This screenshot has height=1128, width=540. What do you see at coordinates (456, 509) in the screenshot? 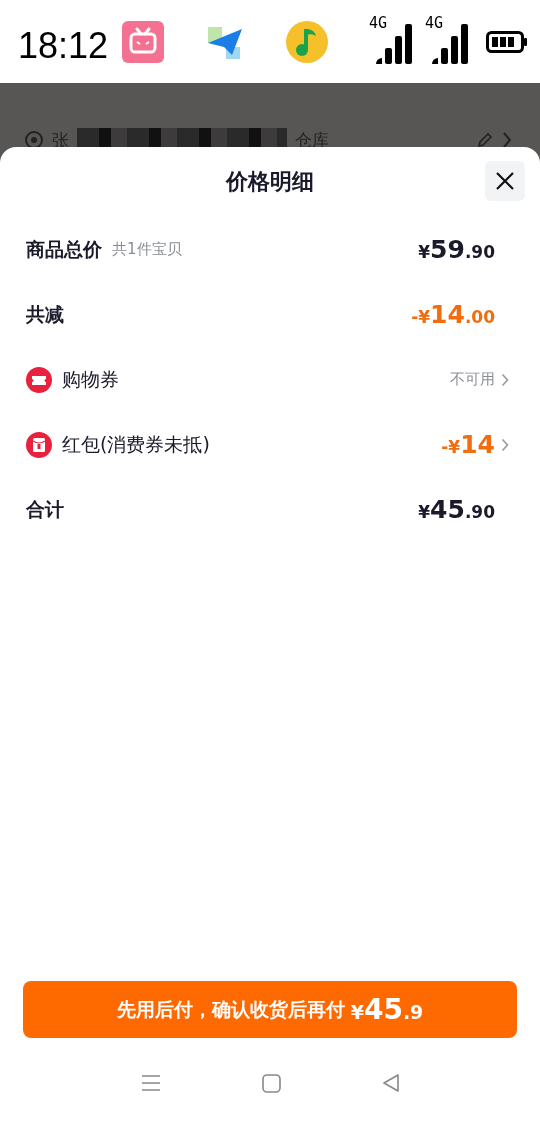
I see `price-amount: ¥45.90` at bounding box center [456, 509].